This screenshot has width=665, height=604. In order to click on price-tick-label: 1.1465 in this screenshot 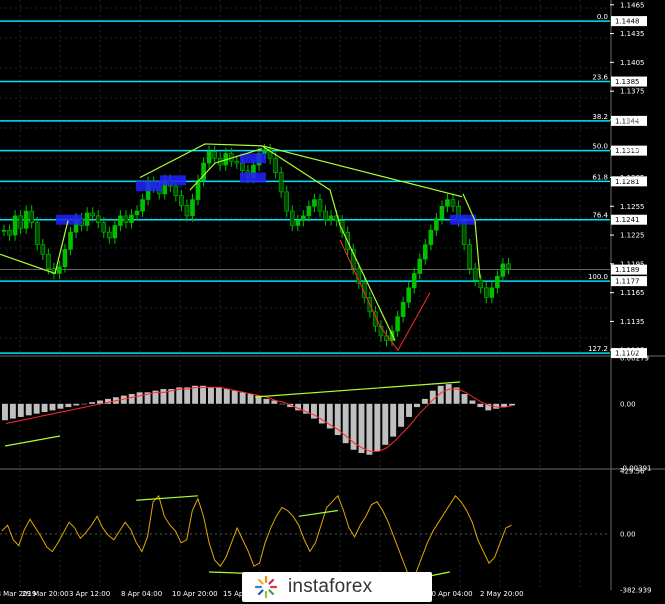, I will do `click(632, 5)`.